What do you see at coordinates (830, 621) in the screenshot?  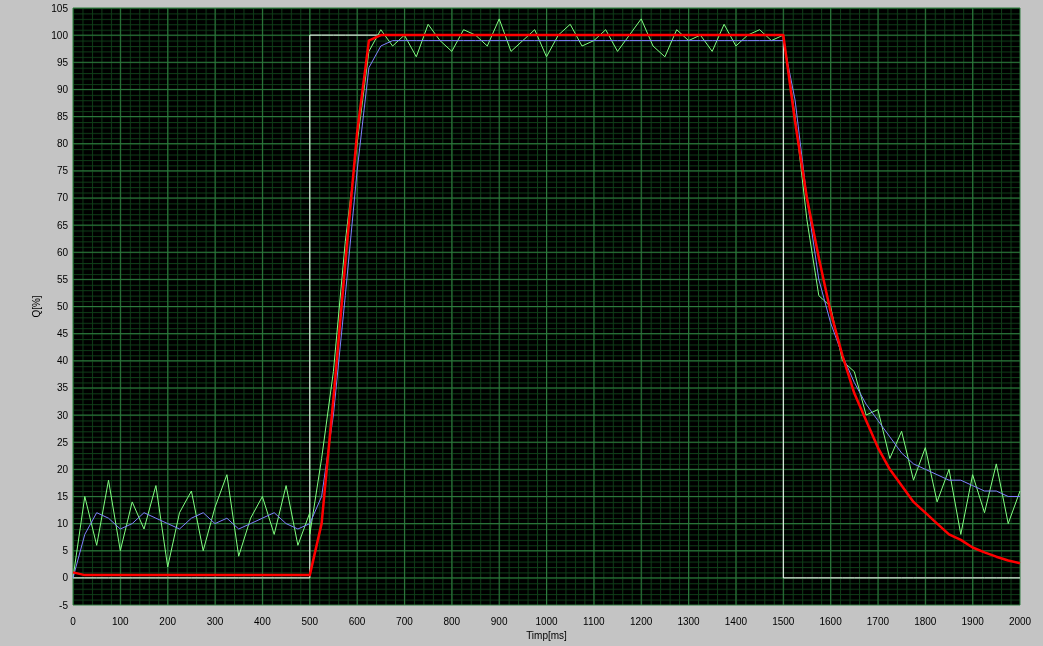 I see `axis-tick-label: 1600` at bounding box center [830, 621].